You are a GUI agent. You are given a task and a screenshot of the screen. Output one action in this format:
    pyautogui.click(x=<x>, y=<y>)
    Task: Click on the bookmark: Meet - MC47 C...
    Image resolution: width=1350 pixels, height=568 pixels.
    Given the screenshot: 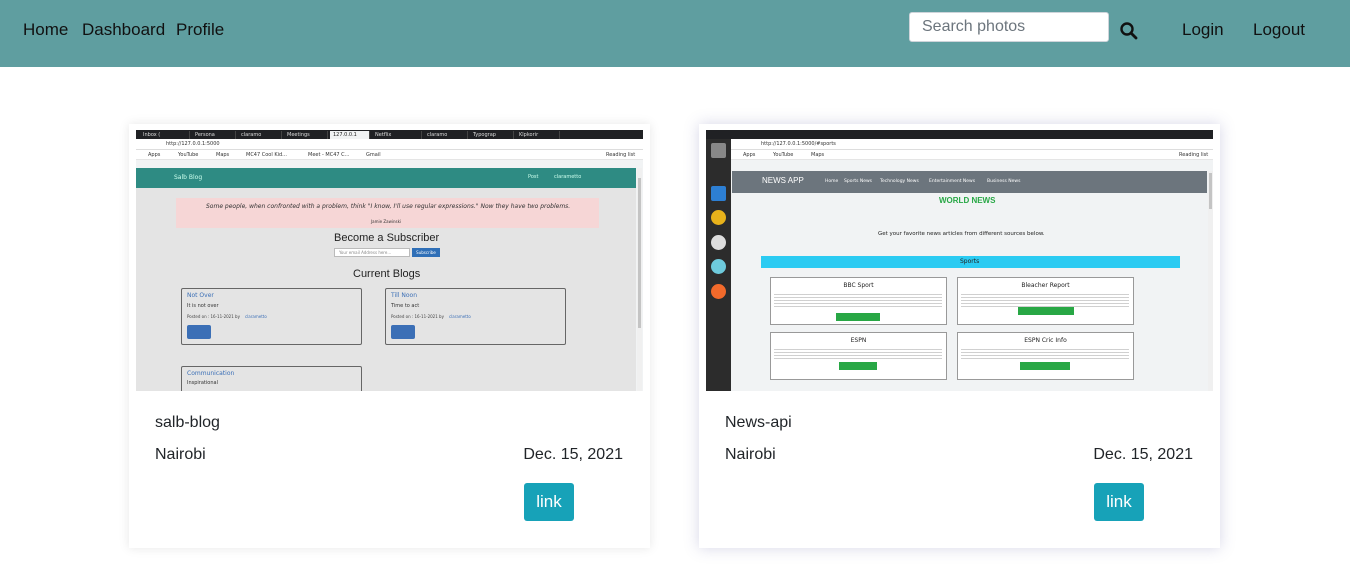 What is the action you would take?
    pyautogui.click(x=329, y=155)
    